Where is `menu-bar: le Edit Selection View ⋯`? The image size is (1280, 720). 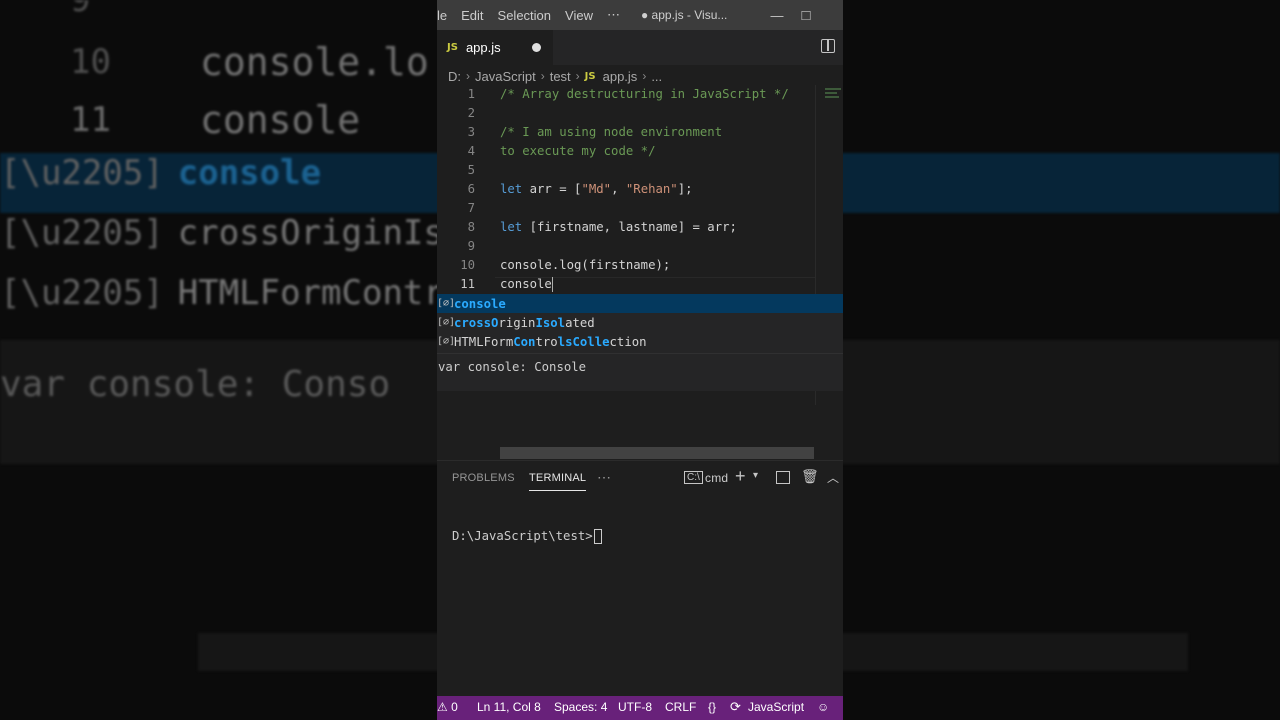
menu-bar: le Edit Selection View ⋯ is located at coordinates (532, 15).